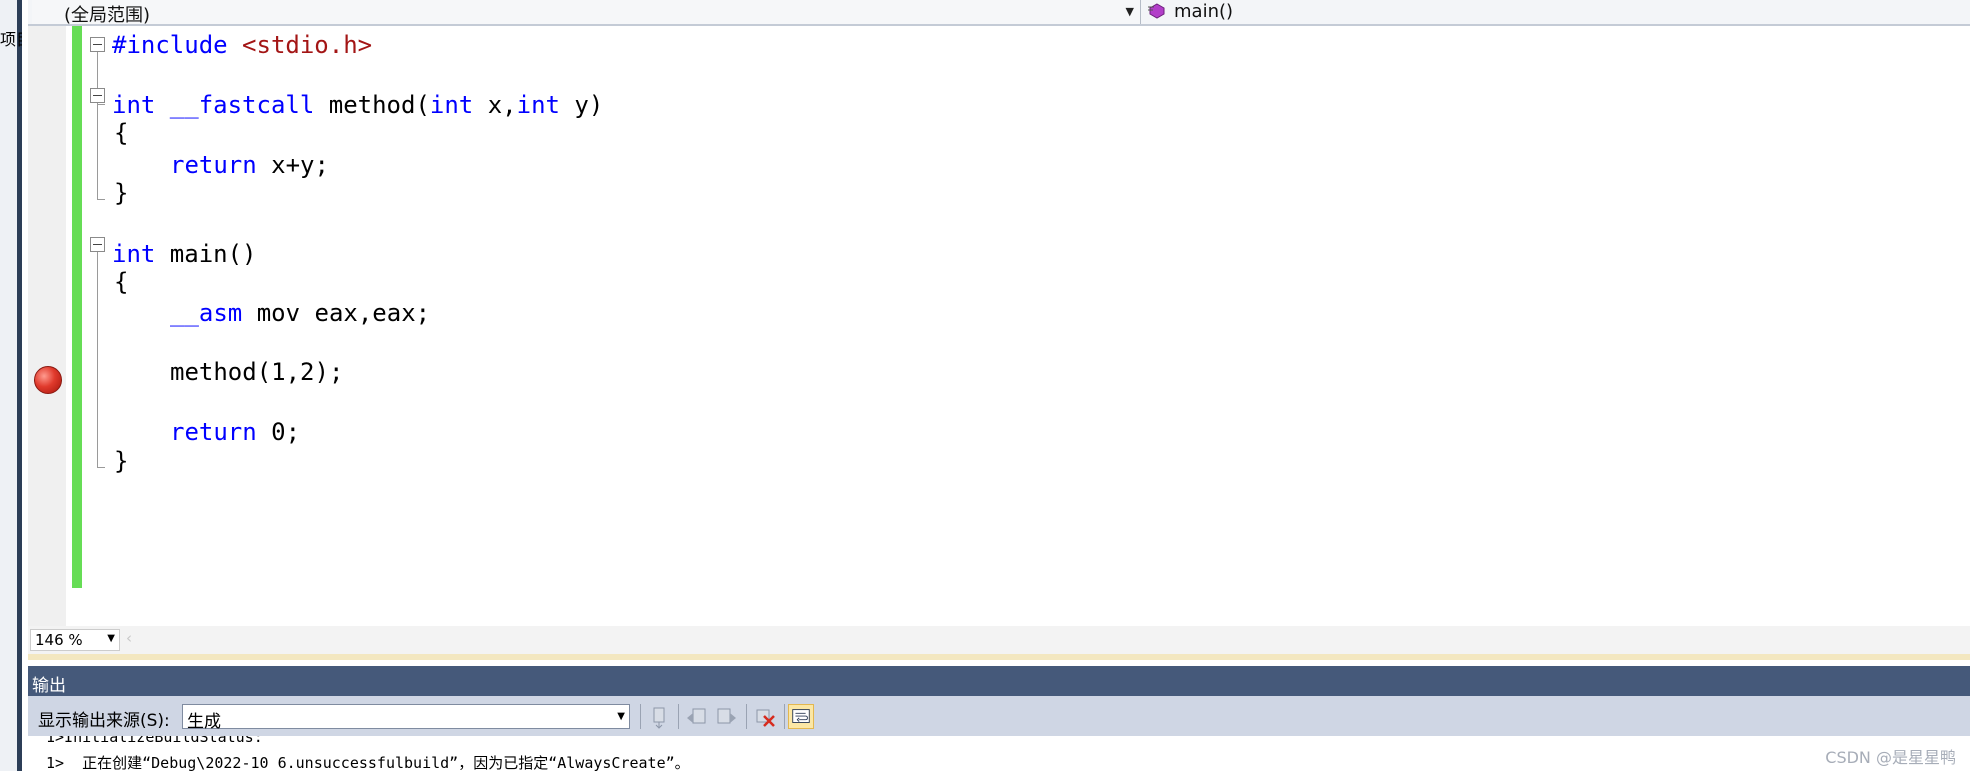 This screenshot has height=771, width=1970. What do you see at coordinates (765, 716) in the screenshot?
I see `clear-all-icon` at bounding box center [765, 716].